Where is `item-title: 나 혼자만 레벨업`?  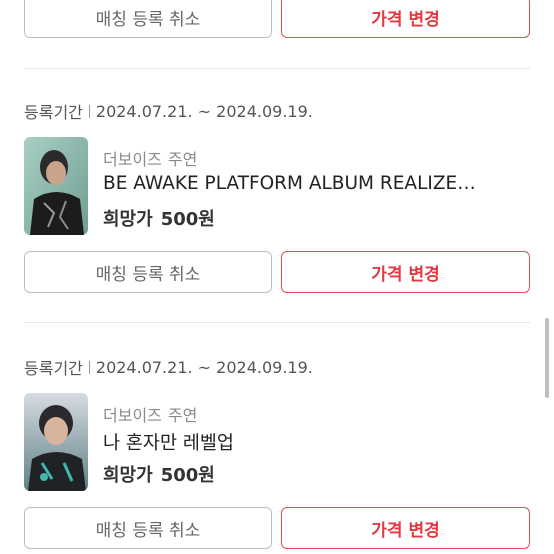 item-title: 나 혼자만 레벨업 is located at coordinates (315, 442).